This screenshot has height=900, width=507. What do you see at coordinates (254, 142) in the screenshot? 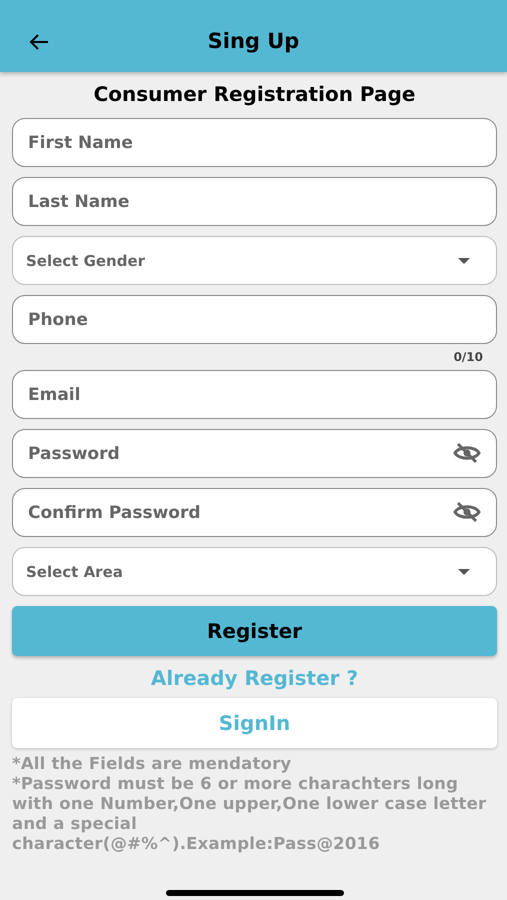
I see `input-field: First Name` at bounding box center [254, 142].